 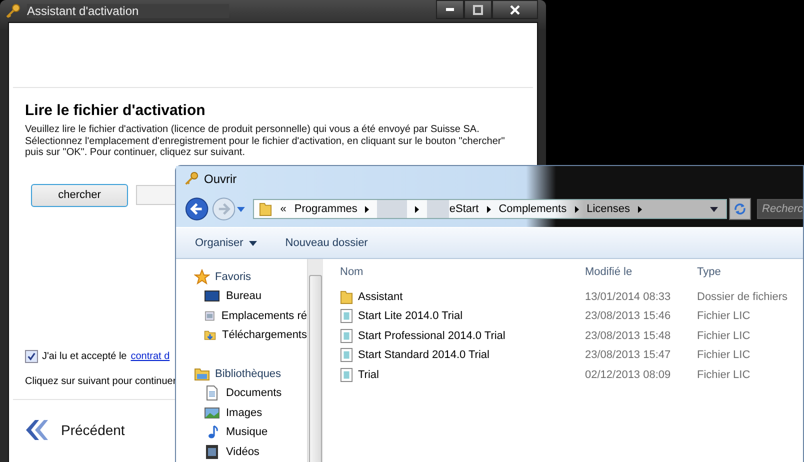 I want to click on refresh-button, so click(x=740, y=209).